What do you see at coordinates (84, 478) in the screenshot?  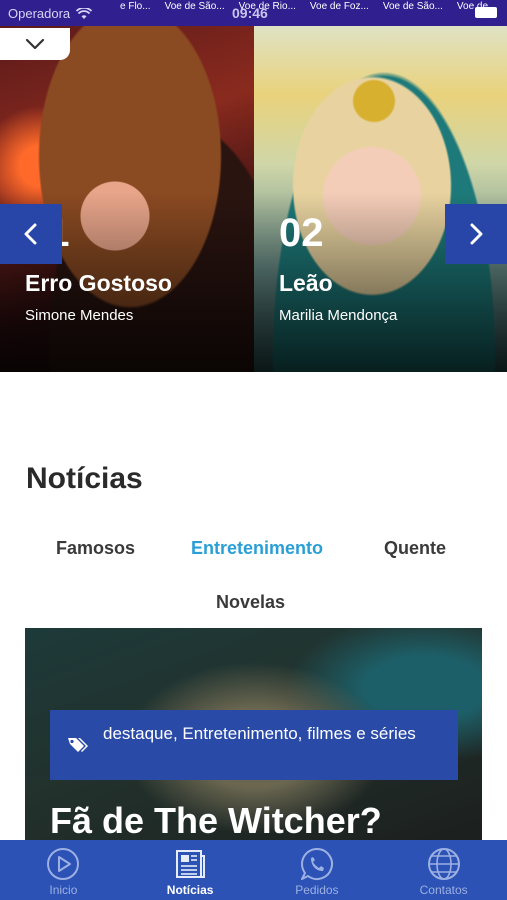 I see `news-section-title: Notícias` at bounding box center [84, 478].